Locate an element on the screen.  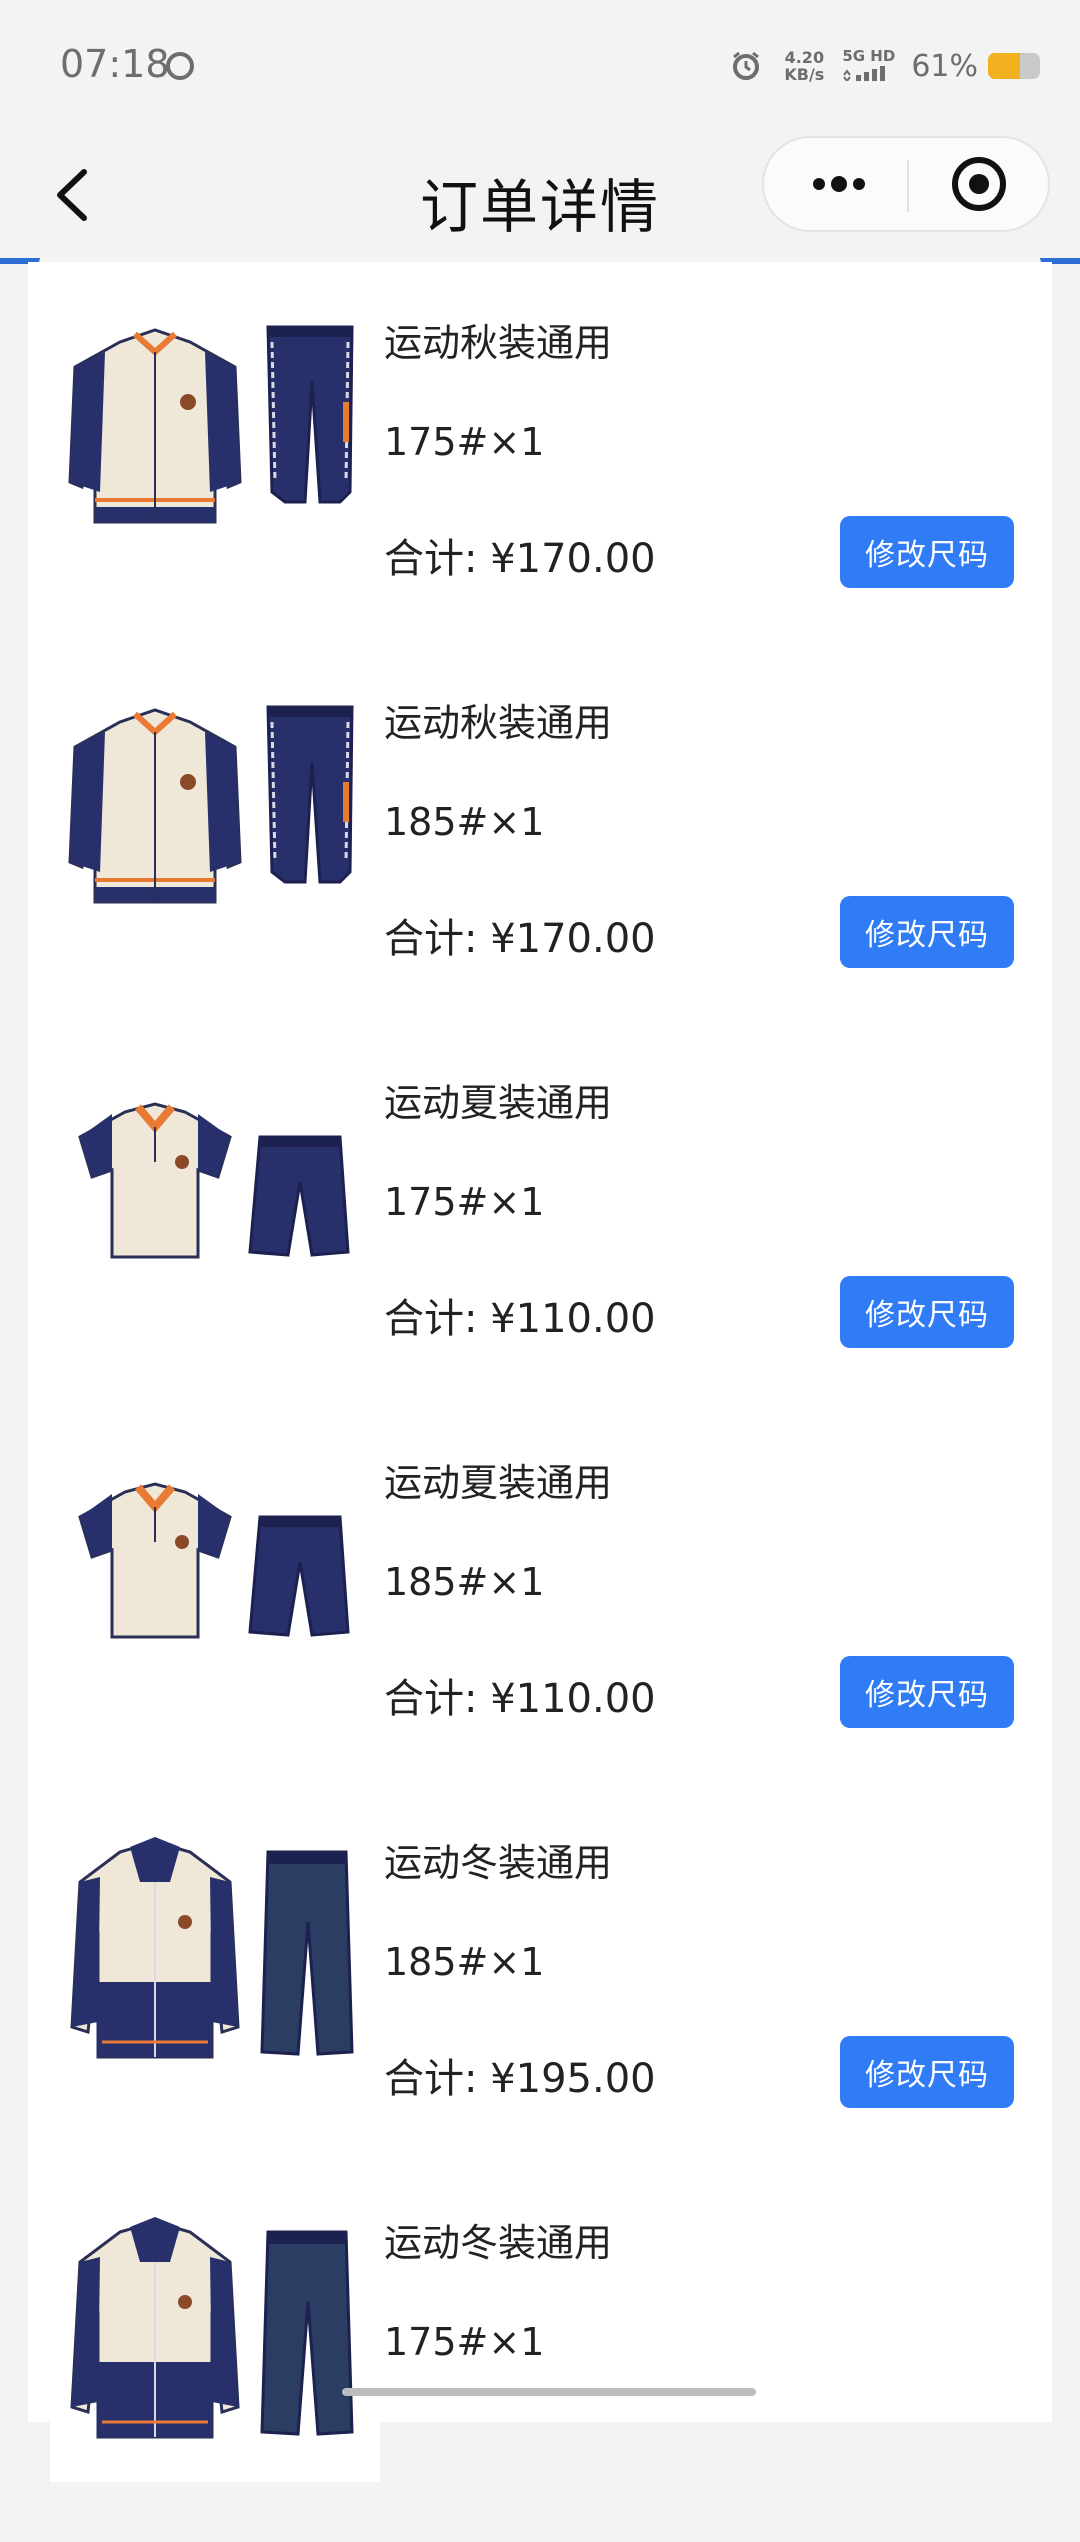
status-time: 07:18 is located at coordinates (115, 64).